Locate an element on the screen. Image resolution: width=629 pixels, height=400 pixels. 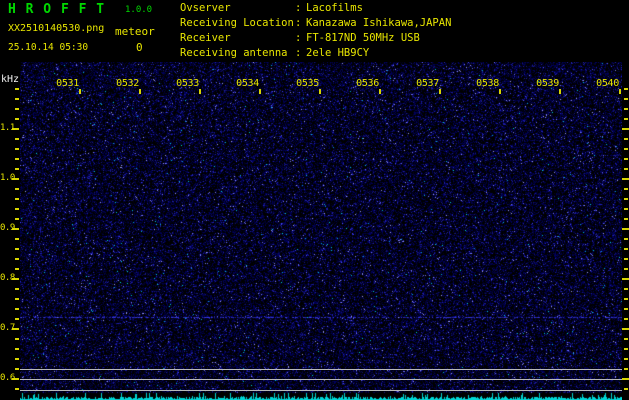
freq-unit-label: kHz is located at coordinates (10, 79).